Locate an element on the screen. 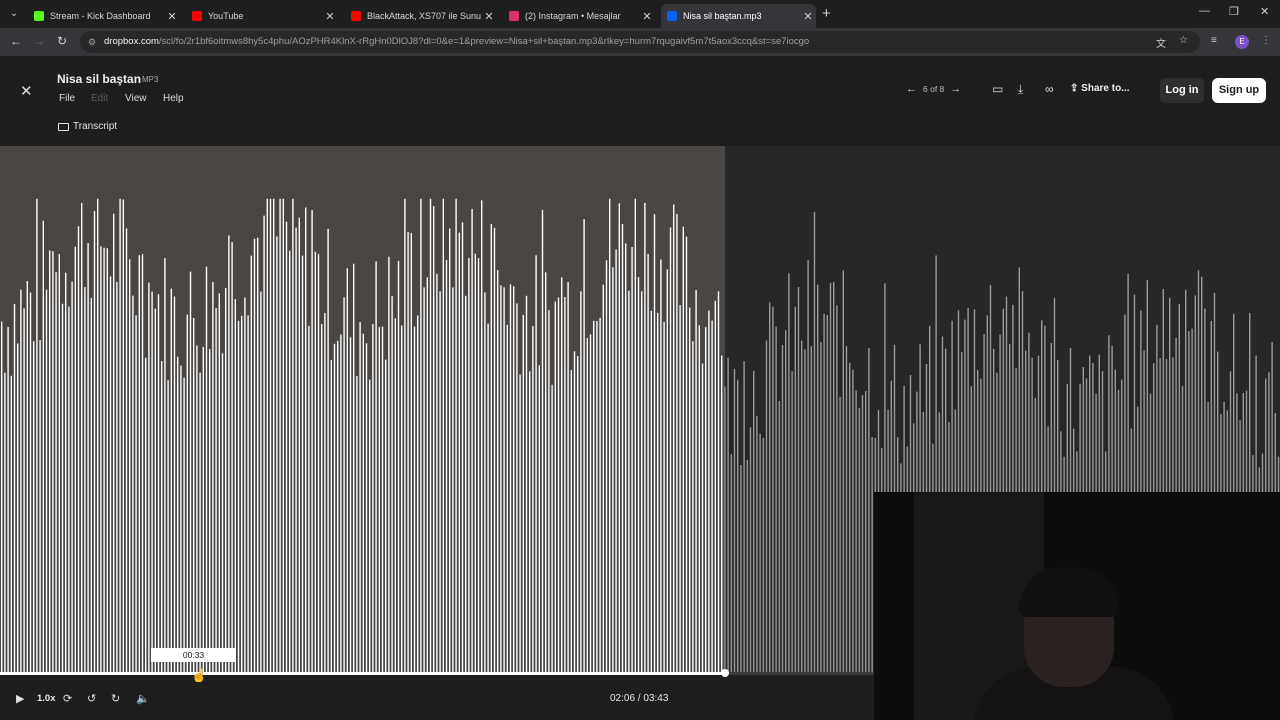 The image size is (1280, 720). menu-help: Help is located at coordinates (173, 98).